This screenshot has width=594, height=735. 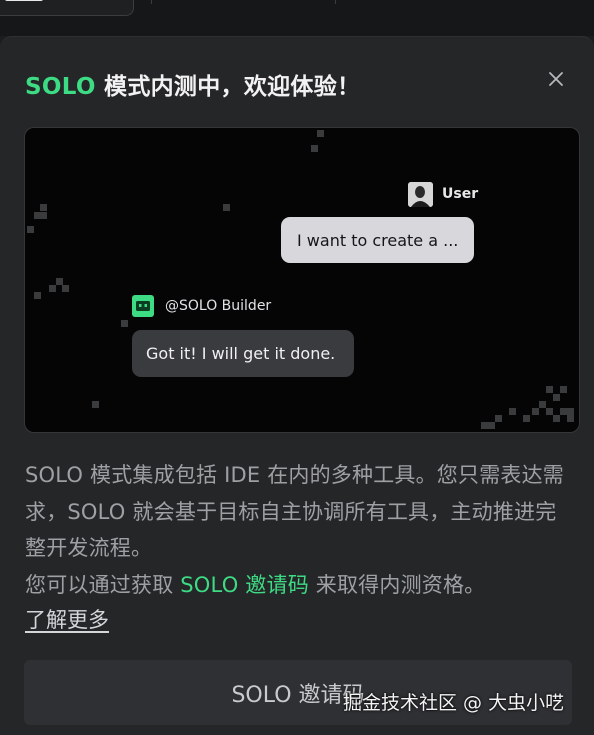 I want to click on close-icon, so click(x=556, y=79).